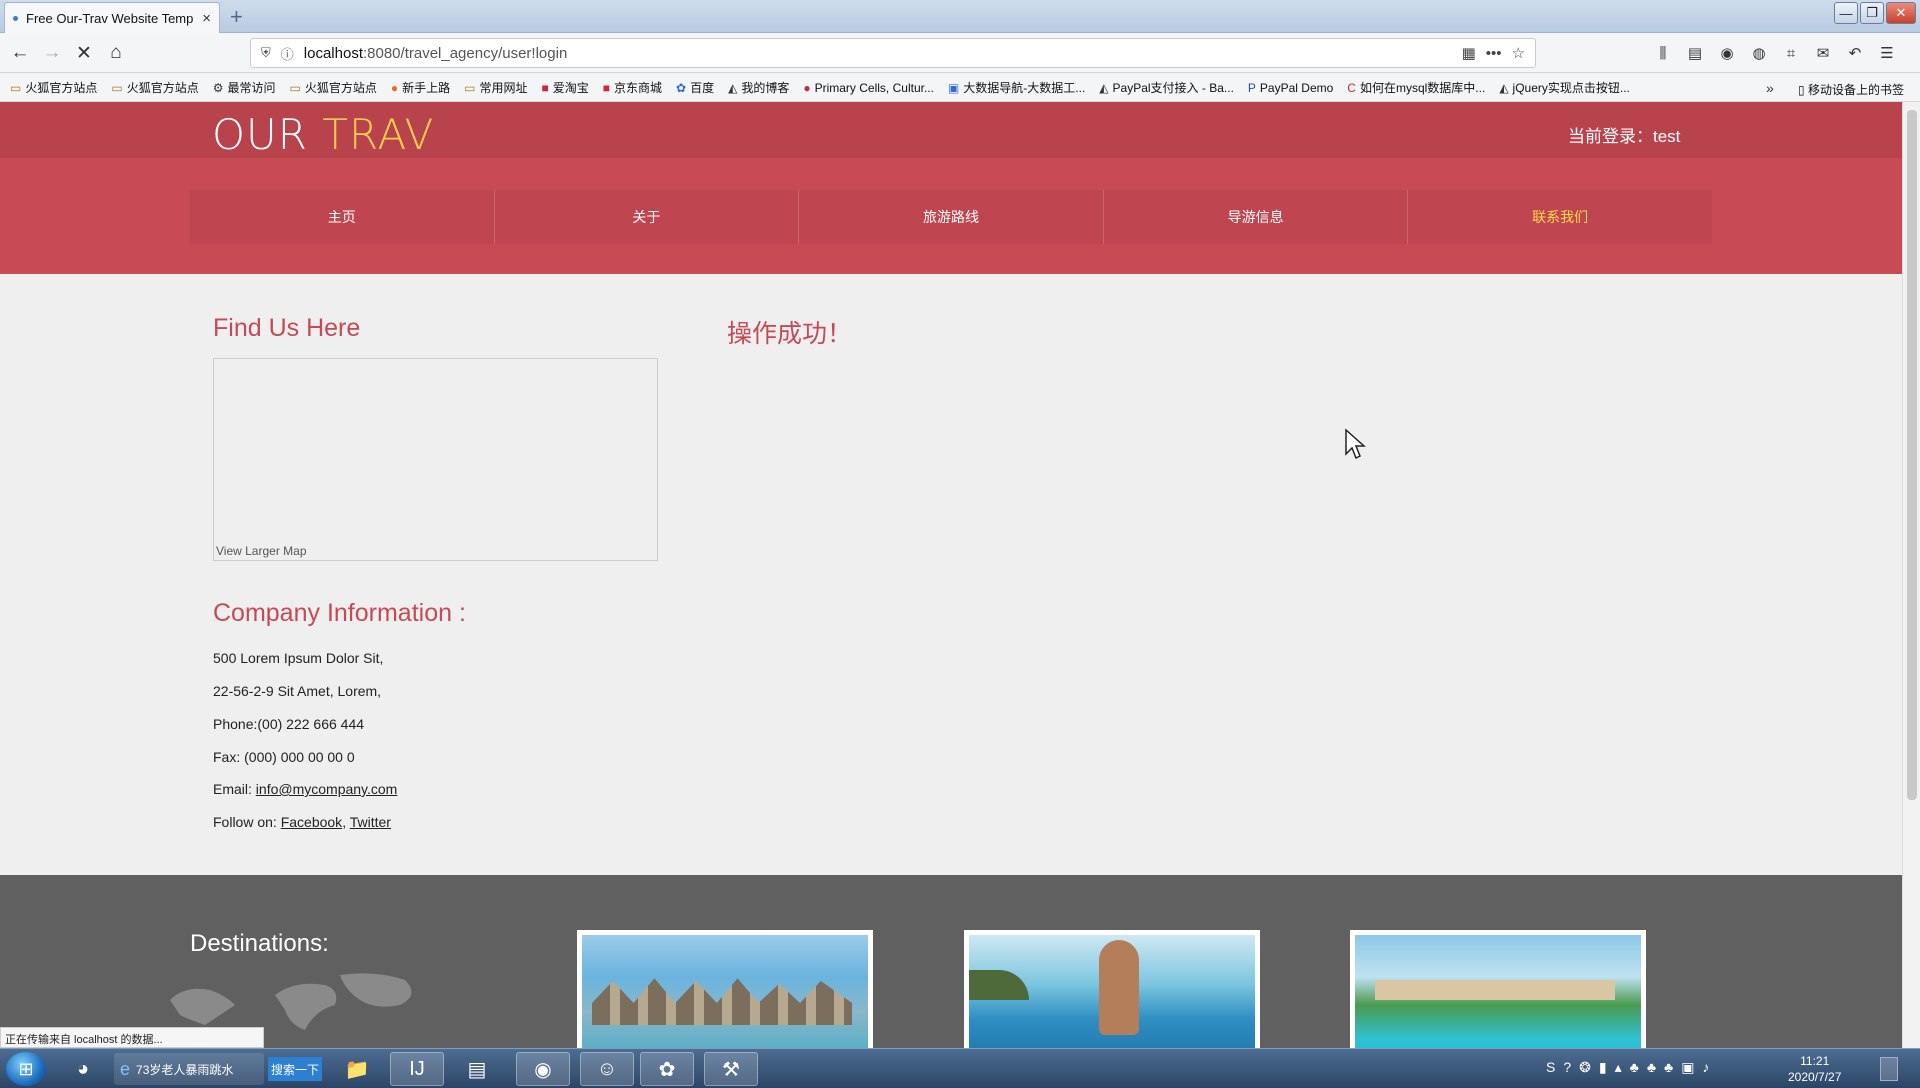  What do you see at coordinates (1663, 53) in the screenshot?
I see `library-icon: ⫼` at bounding box center [1663, 53].